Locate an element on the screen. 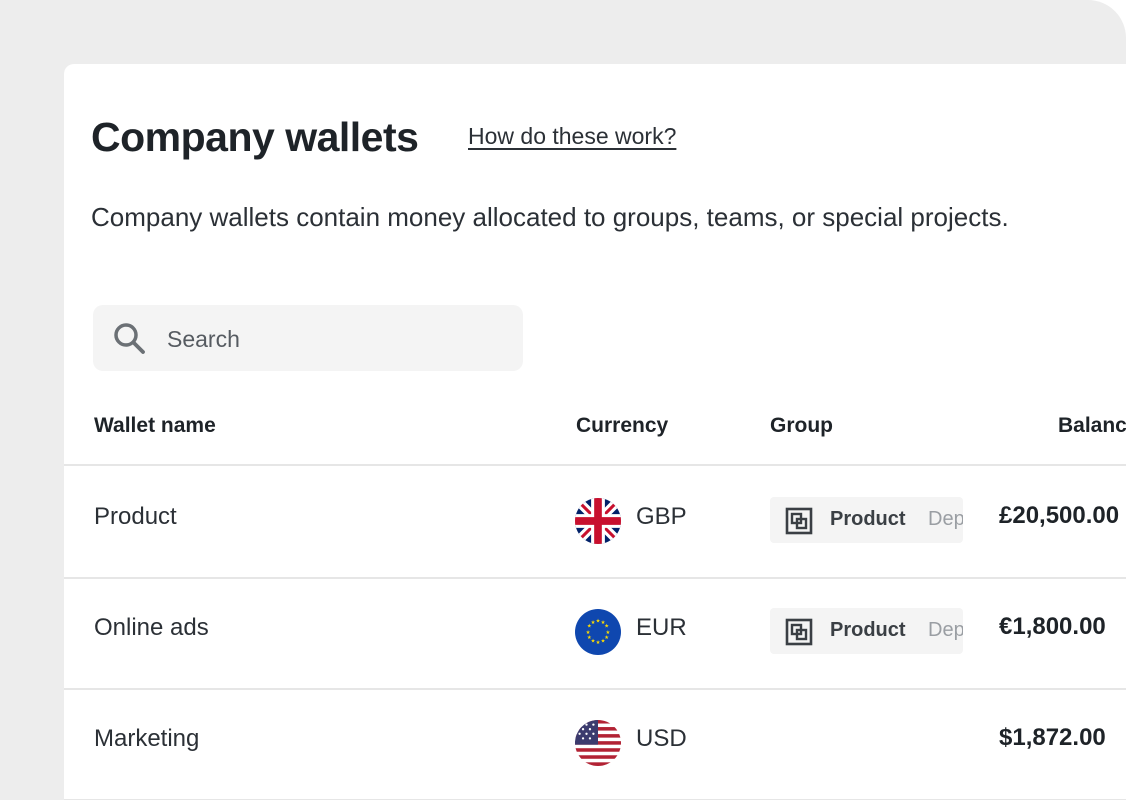 This screenshot has width=1126, height=800. balance: £20,500.00 is located at coordinates (1059, 515).